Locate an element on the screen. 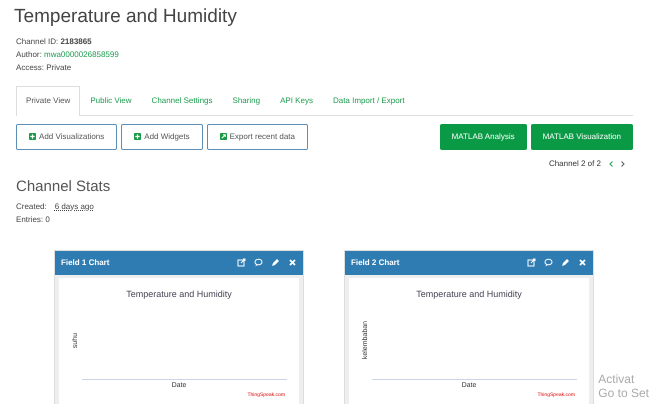 The image size is (649, 404). entries-count: Entries: 0 is located at coordinates (33, 220).